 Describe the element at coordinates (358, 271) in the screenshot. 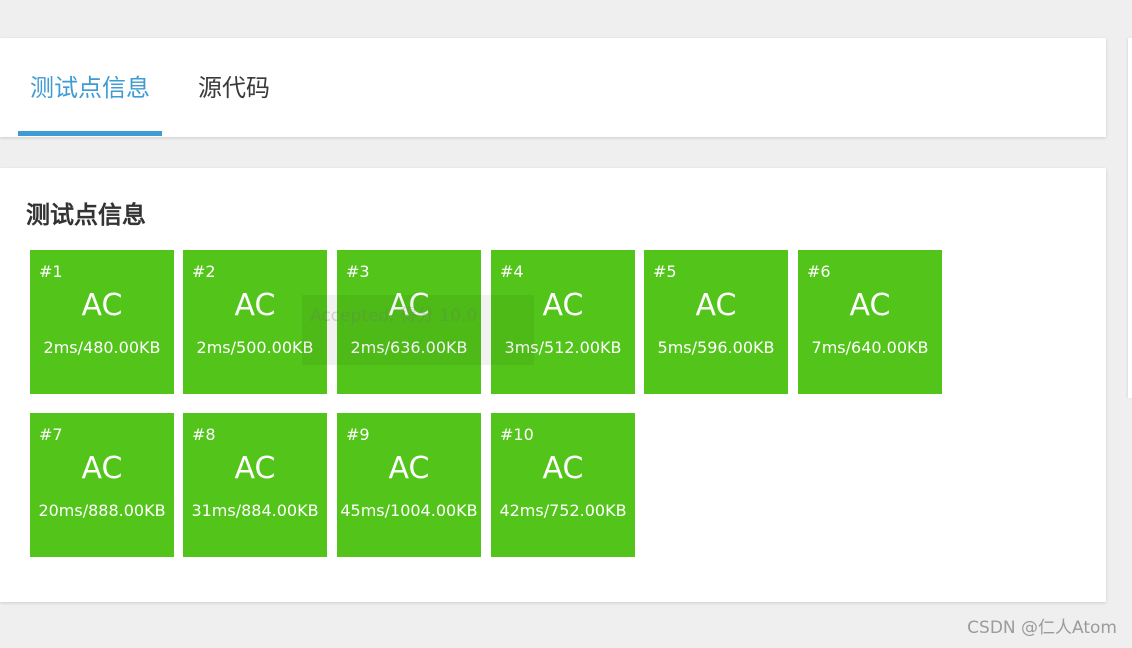

I see `test-case-number: #3` at that location.